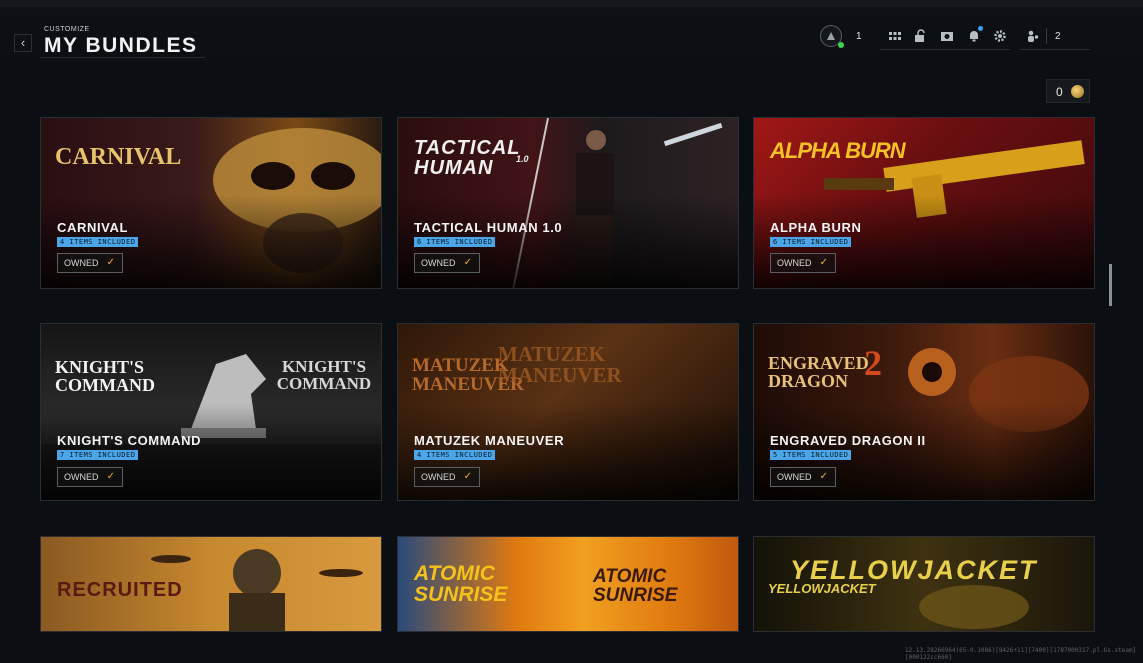  I want to click on bundle-logo-secondary: ATOMIC SUNRISE, so click(635, 586).